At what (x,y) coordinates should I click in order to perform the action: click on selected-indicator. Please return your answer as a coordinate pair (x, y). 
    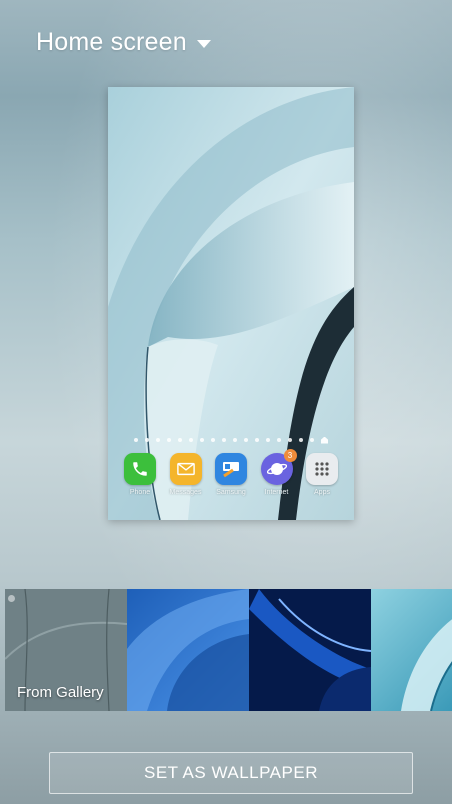
    Looking at the image, I should click on (11, 598).